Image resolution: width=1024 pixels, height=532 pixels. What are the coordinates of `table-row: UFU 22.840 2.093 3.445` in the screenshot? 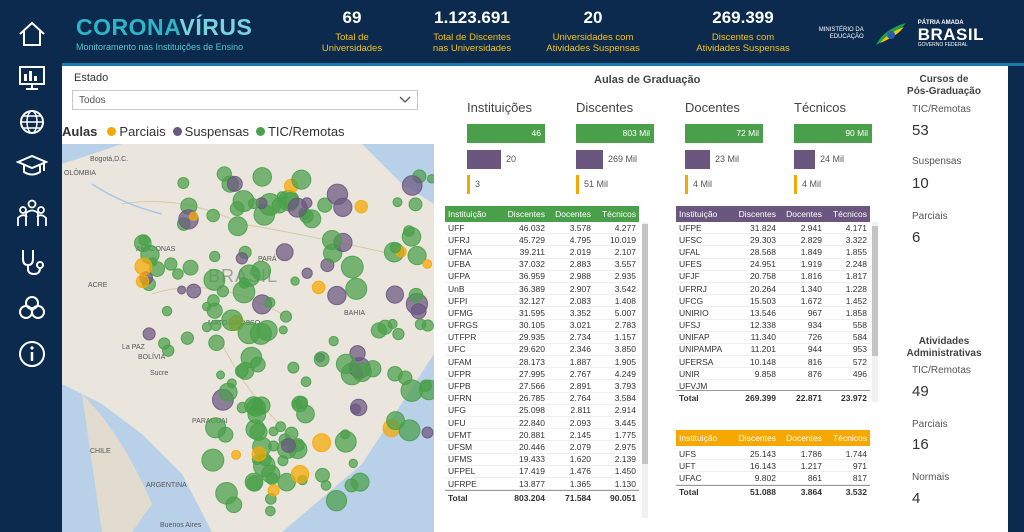 It's located at (542, 423).